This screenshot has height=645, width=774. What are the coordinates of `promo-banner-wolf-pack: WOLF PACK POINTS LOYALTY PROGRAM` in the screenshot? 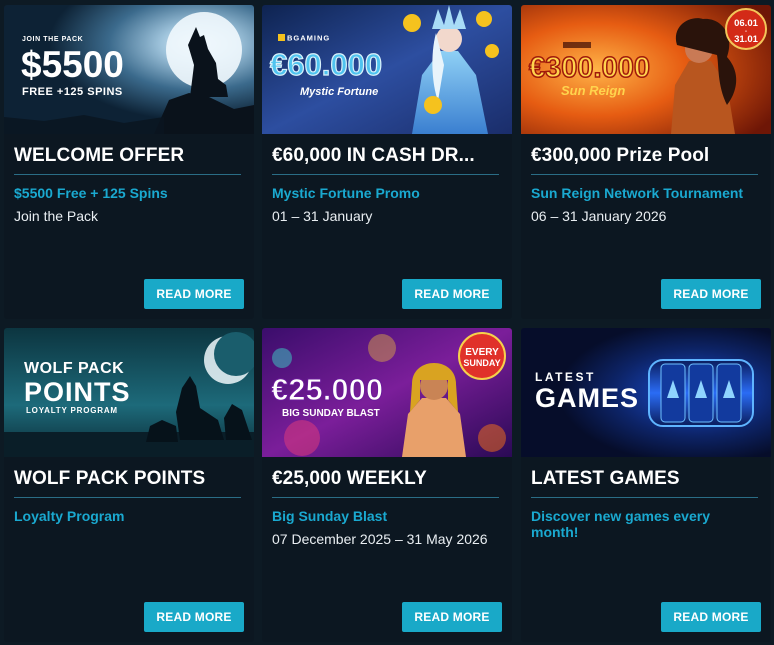 It's located at (129, 392).